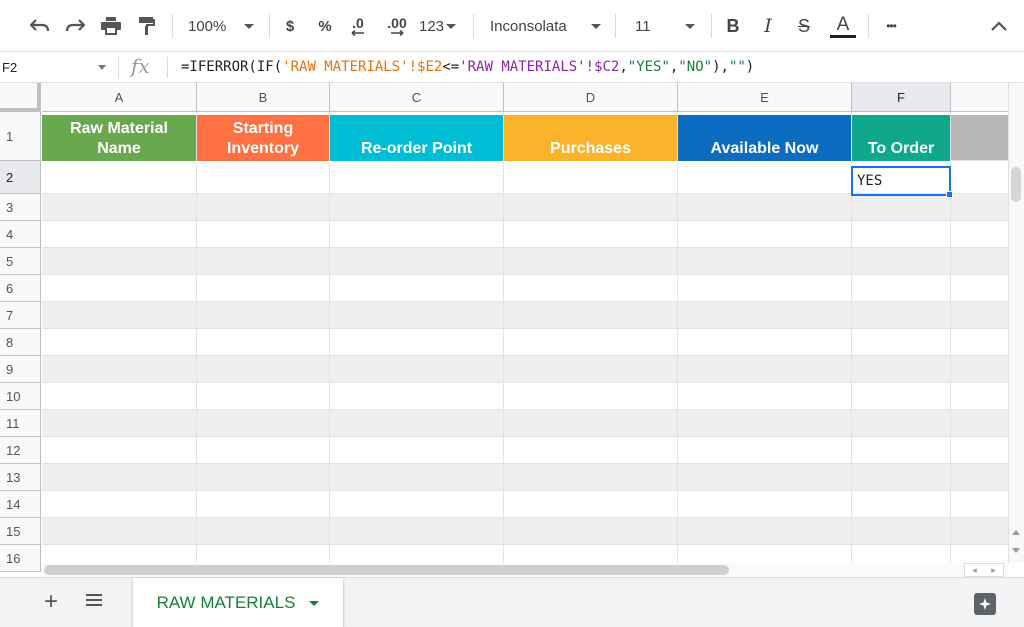  I want to click on redo-icon, so click(75, 26).